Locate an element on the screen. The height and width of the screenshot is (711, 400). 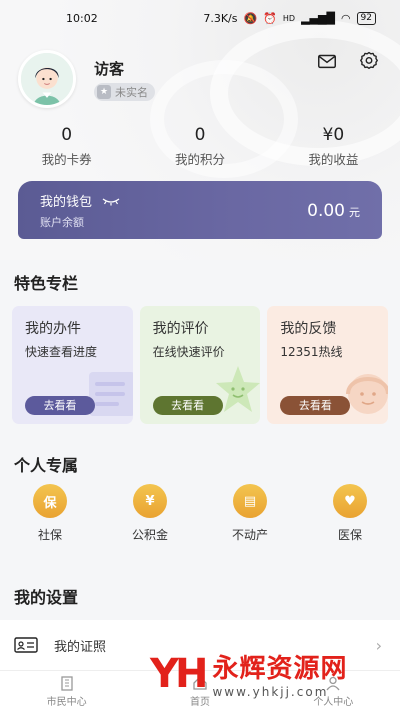
hide-balance-eye-icon is located at coordinates (111, 201).